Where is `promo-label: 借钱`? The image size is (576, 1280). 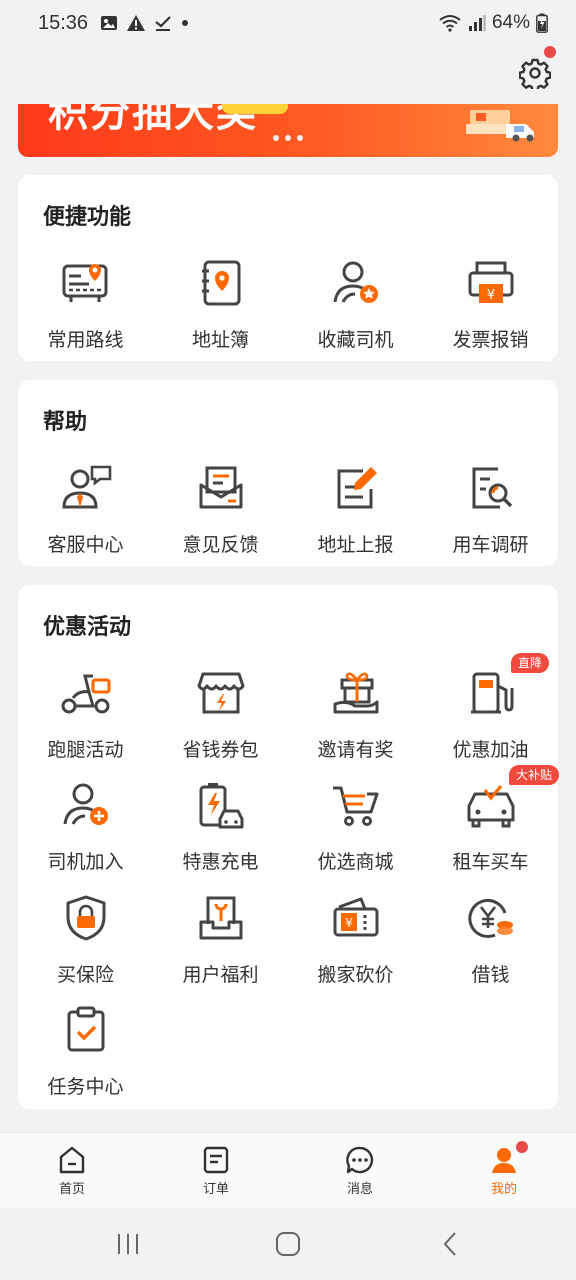 promo-label: 借钱 is located at coordinates (490, 975).